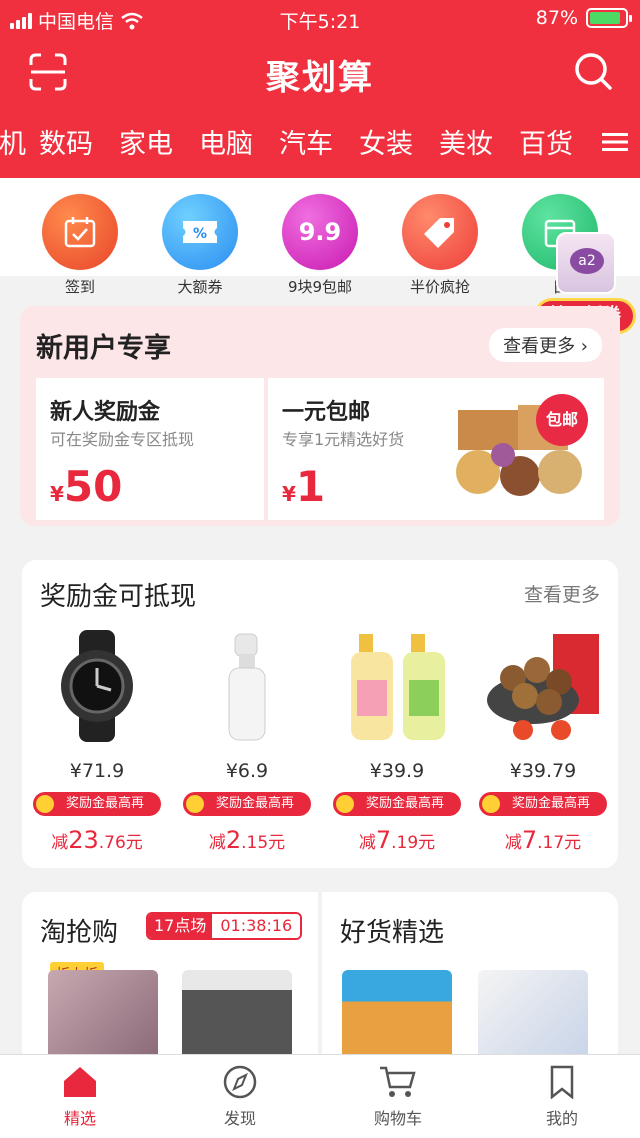  Describe the element at coordinates (609, 18) in the screenshot. I see `battery-icon` at that location.